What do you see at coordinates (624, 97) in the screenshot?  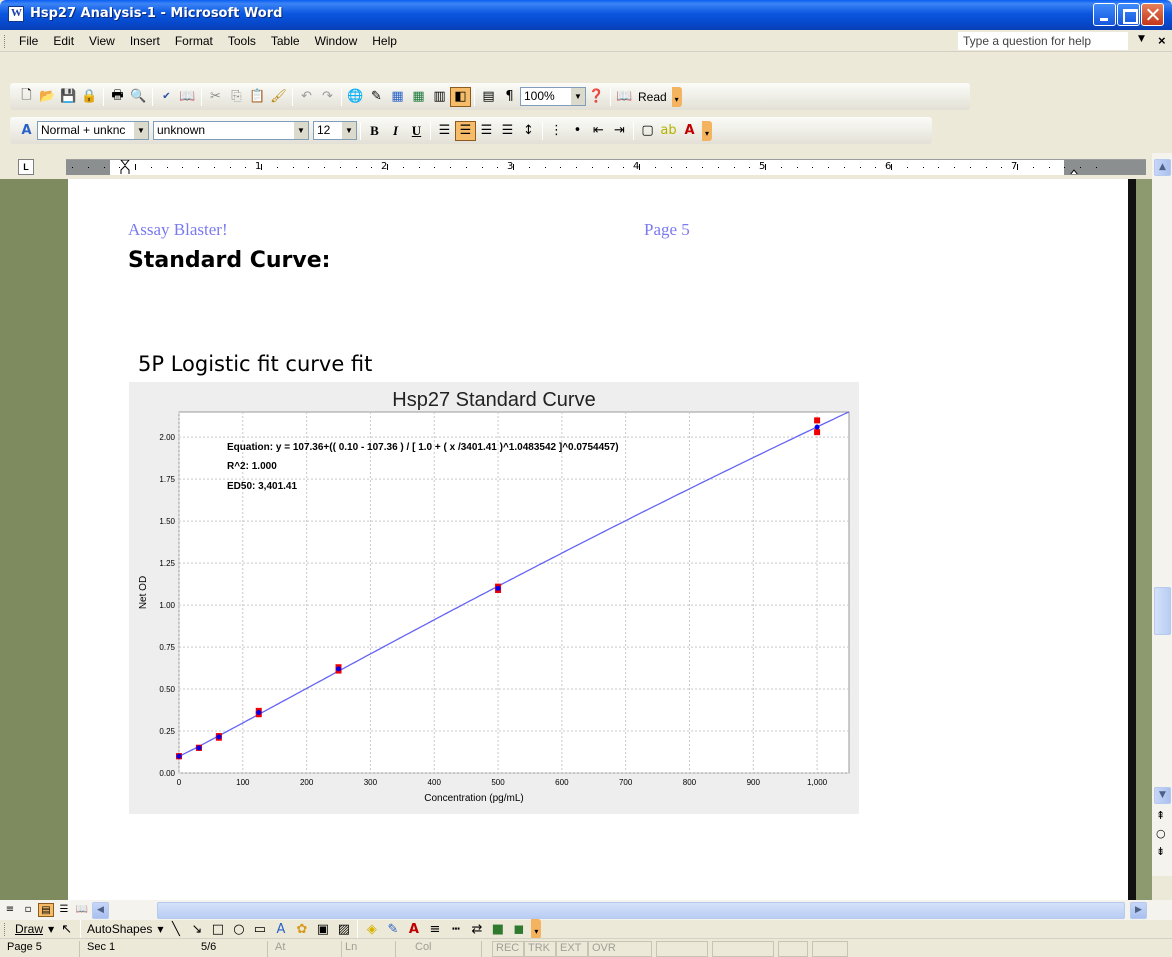 I see `read-icon: 📖` at bounding box center [624, 97].